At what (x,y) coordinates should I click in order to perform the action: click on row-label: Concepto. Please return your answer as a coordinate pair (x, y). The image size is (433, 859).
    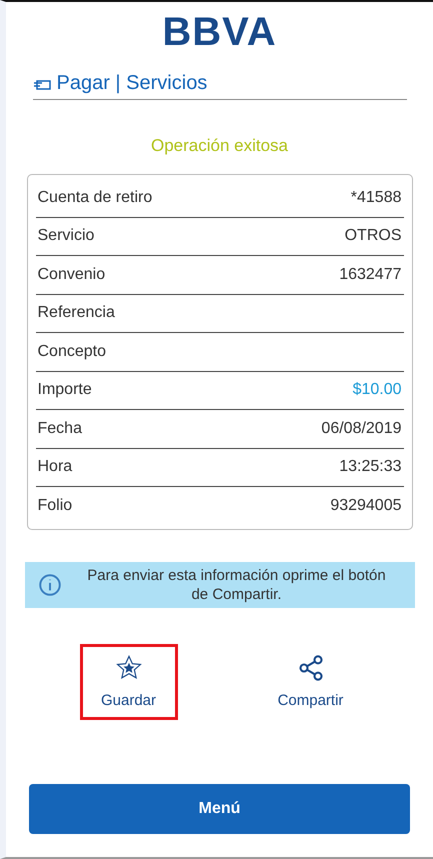
    Looking at the image, I should click on (72, 351).